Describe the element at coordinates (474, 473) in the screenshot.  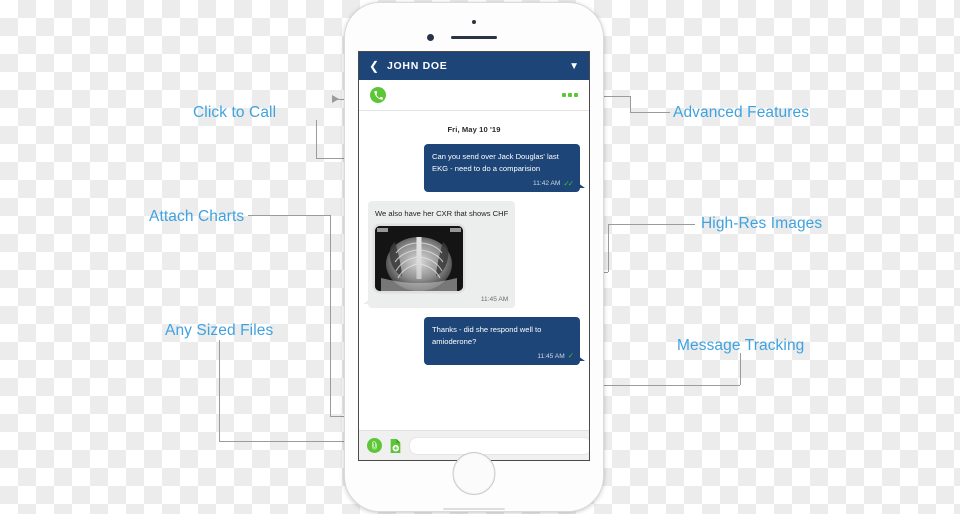
I see `home-button` at that location.